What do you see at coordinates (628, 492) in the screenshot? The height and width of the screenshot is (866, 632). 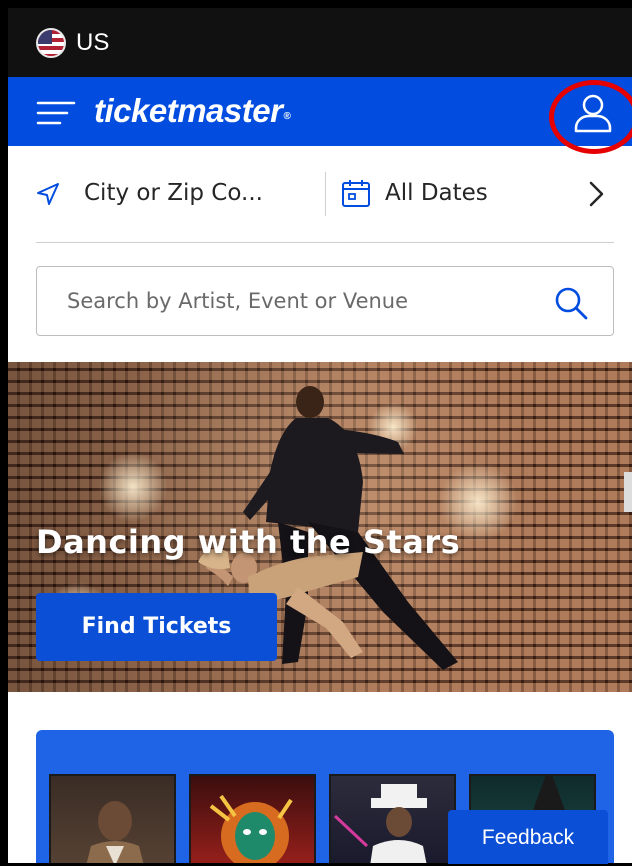 I see `carousel-edge` at bounding box center [628, 492].